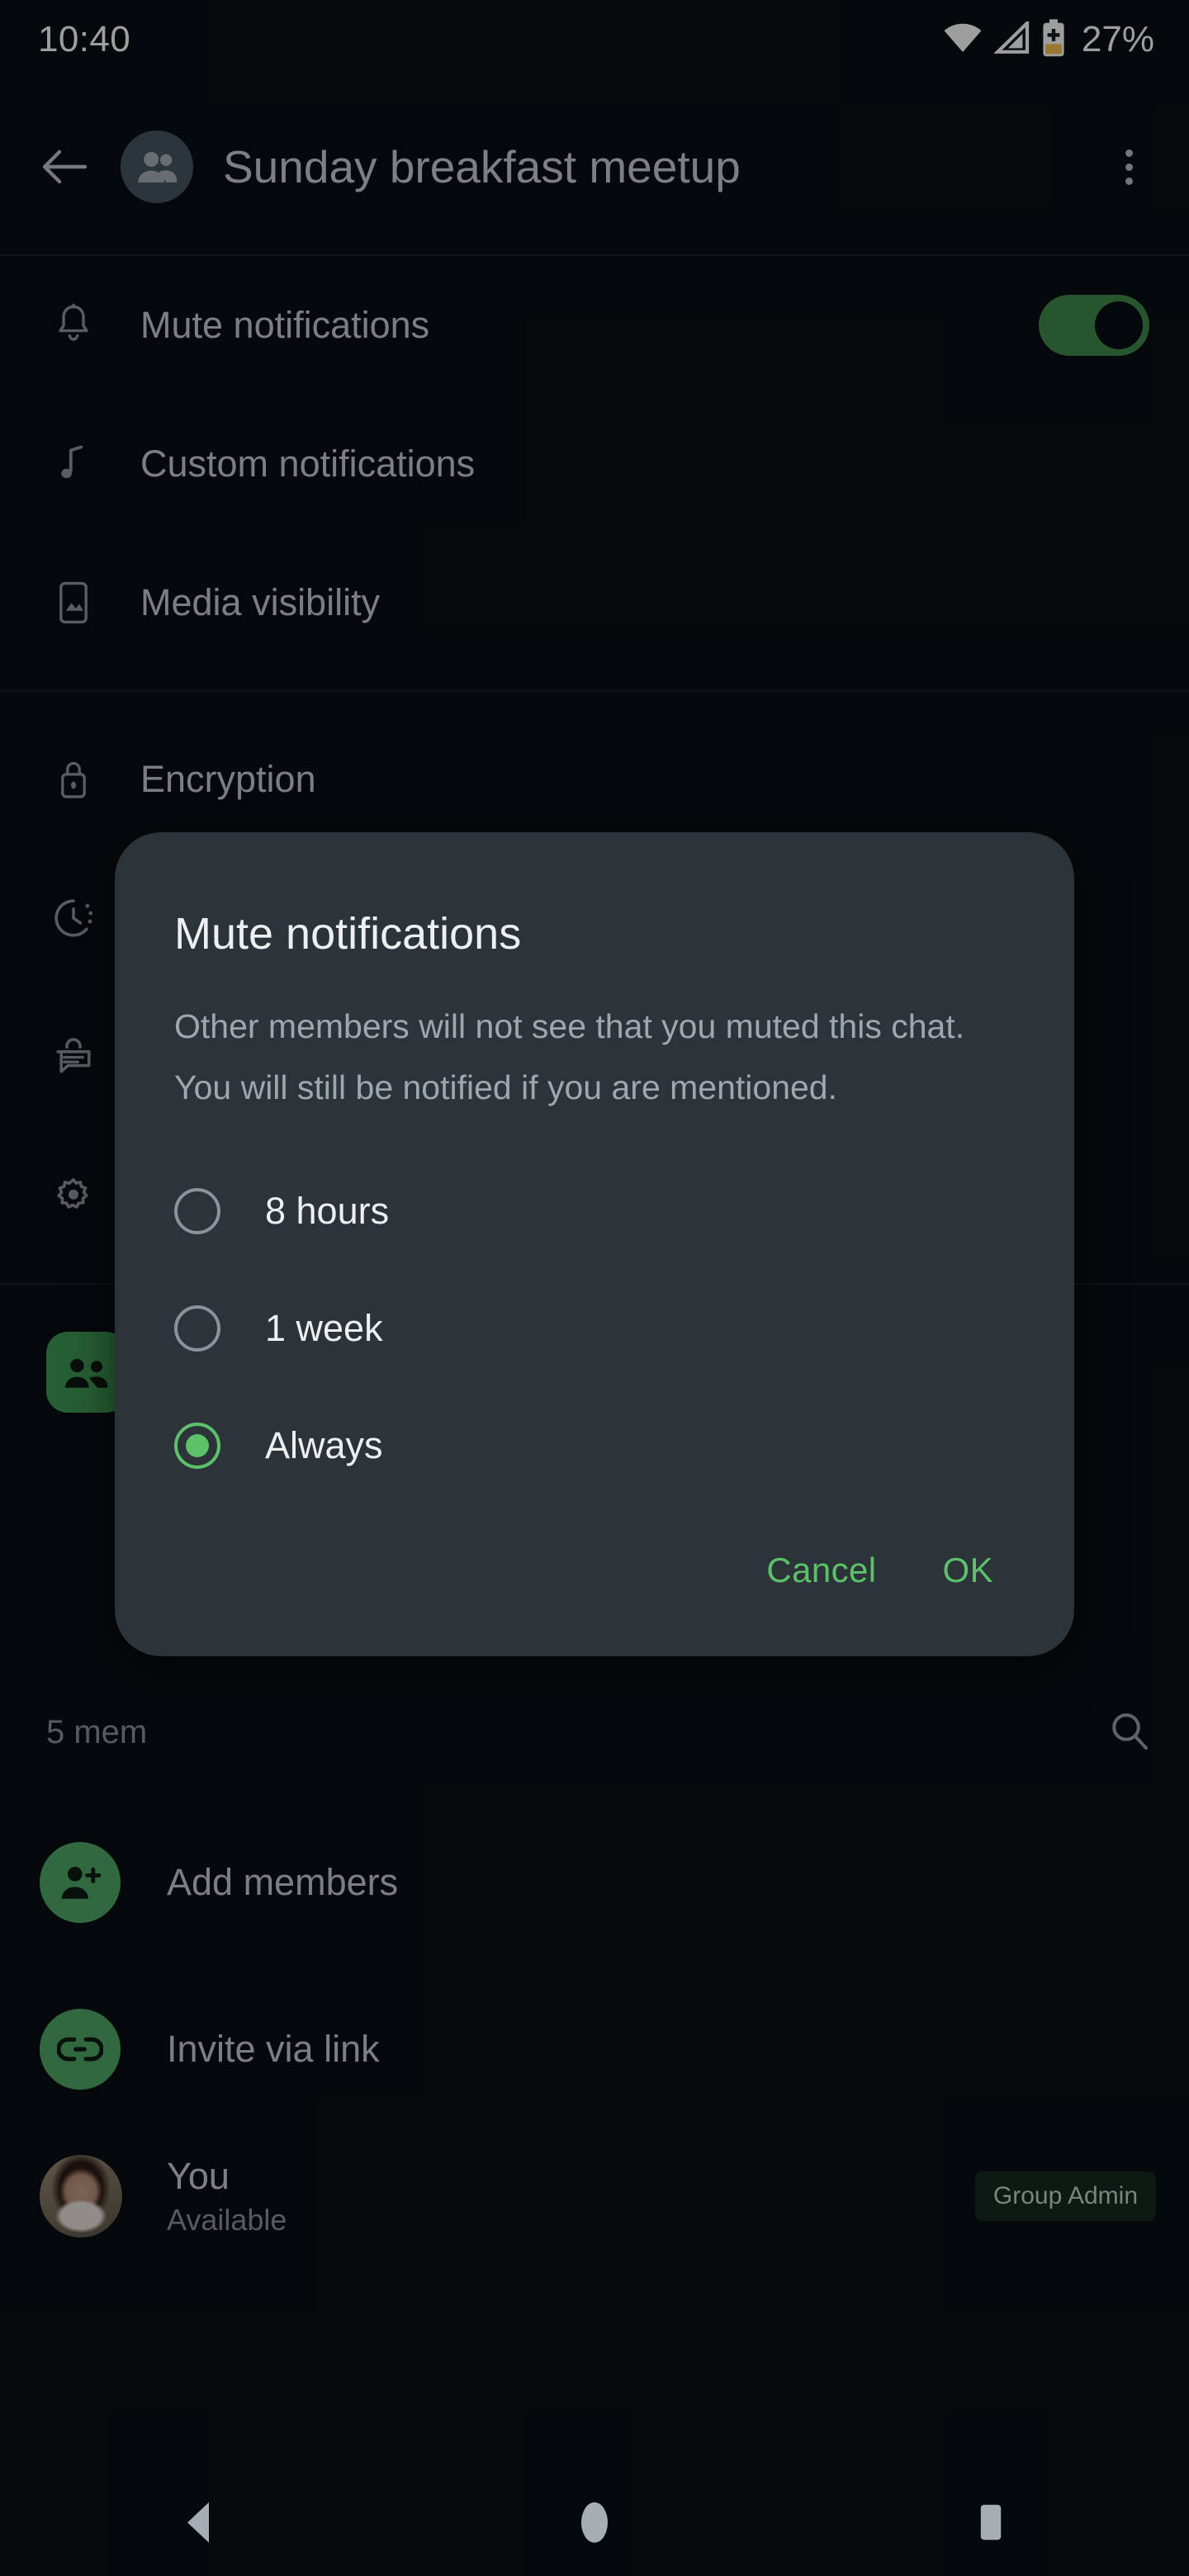  I want to click on disappearing-timer-icon, so click(73, 918).